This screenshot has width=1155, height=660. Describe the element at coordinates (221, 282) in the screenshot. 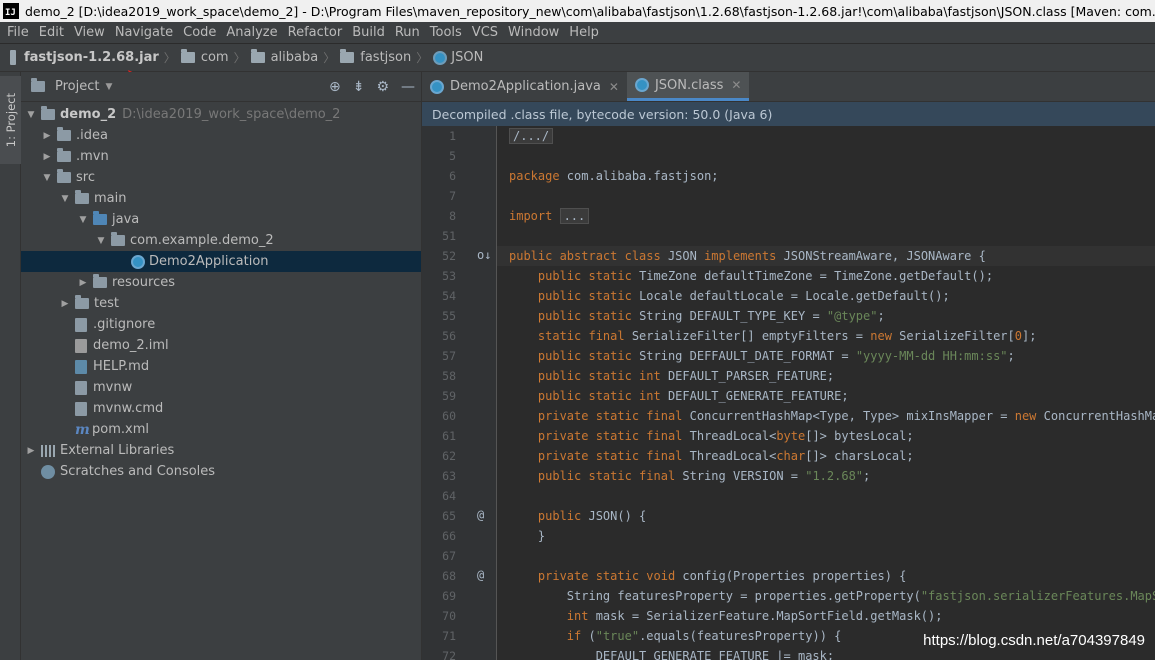

I see `tree-item-resources: ▶ resources` at that location.